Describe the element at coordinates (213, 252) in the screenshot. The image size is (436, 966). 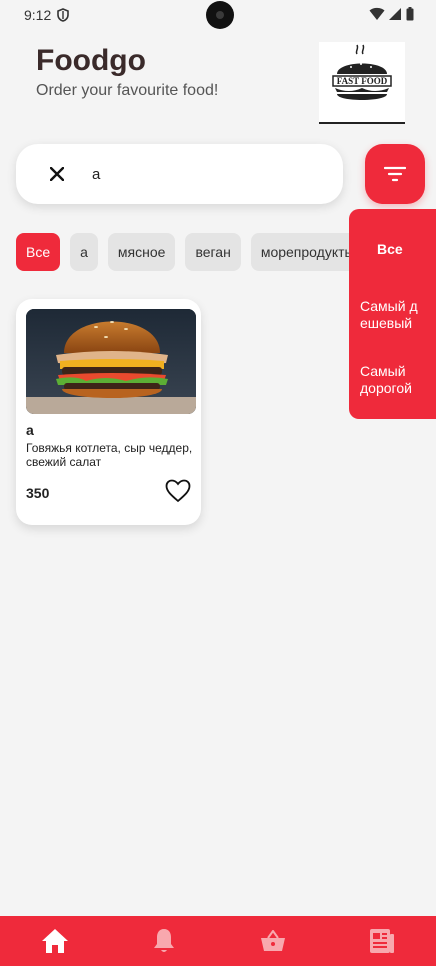
I see `chip-vegan: веган` at that location.